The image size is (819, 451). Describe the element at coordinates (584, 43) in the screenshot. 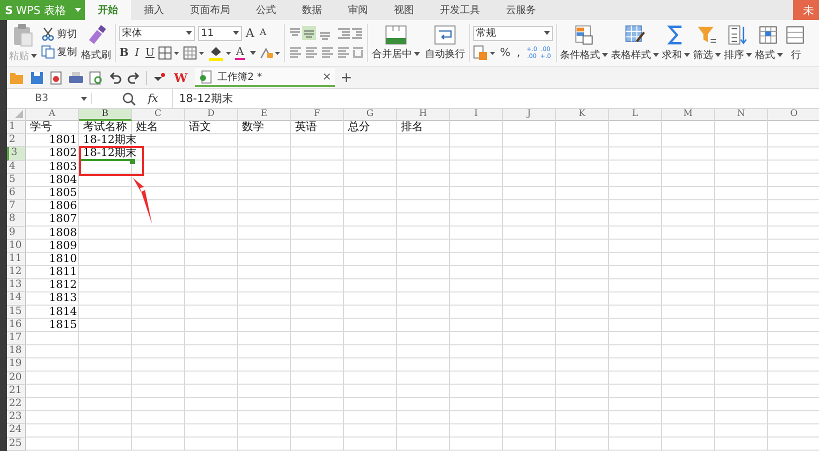

I see `conditional-button: 条件格式` at that location.